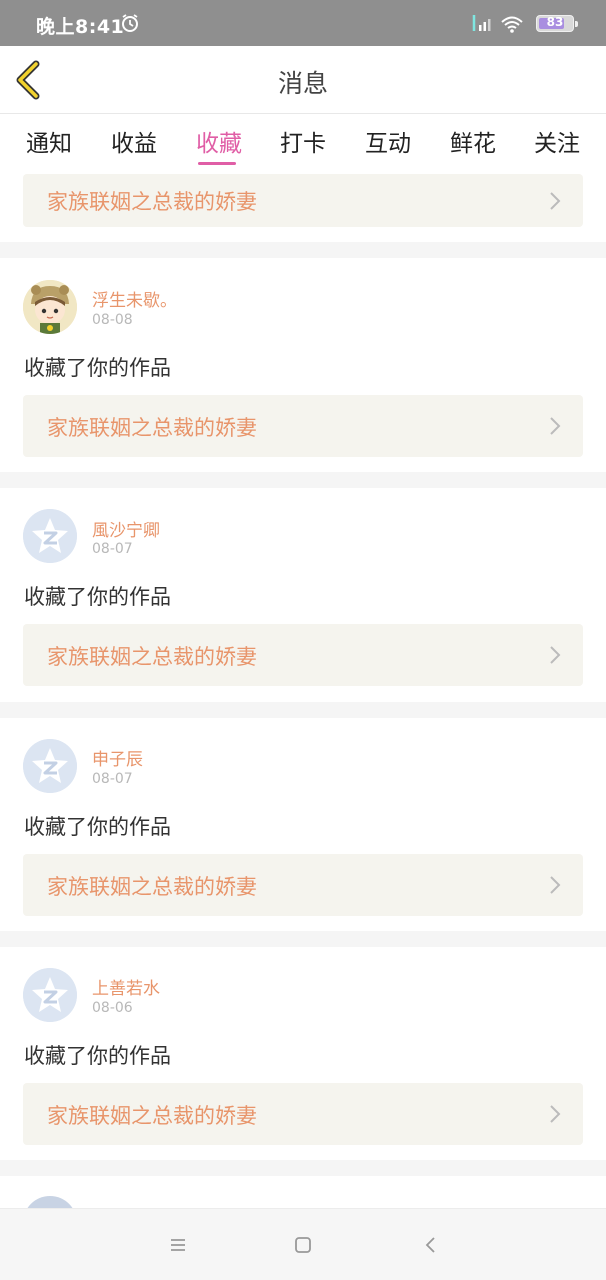  I want to click on battery-icon: 83, so click(557, 23).